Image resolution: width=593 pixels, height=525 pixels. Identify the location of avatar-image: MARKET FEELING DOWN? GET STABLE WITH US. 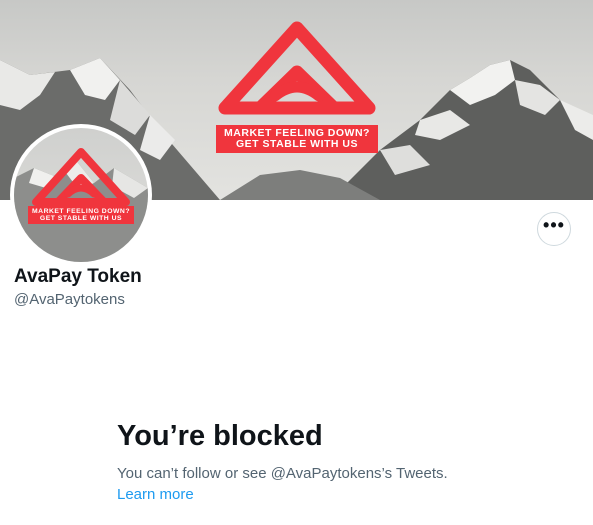
(81, 195).